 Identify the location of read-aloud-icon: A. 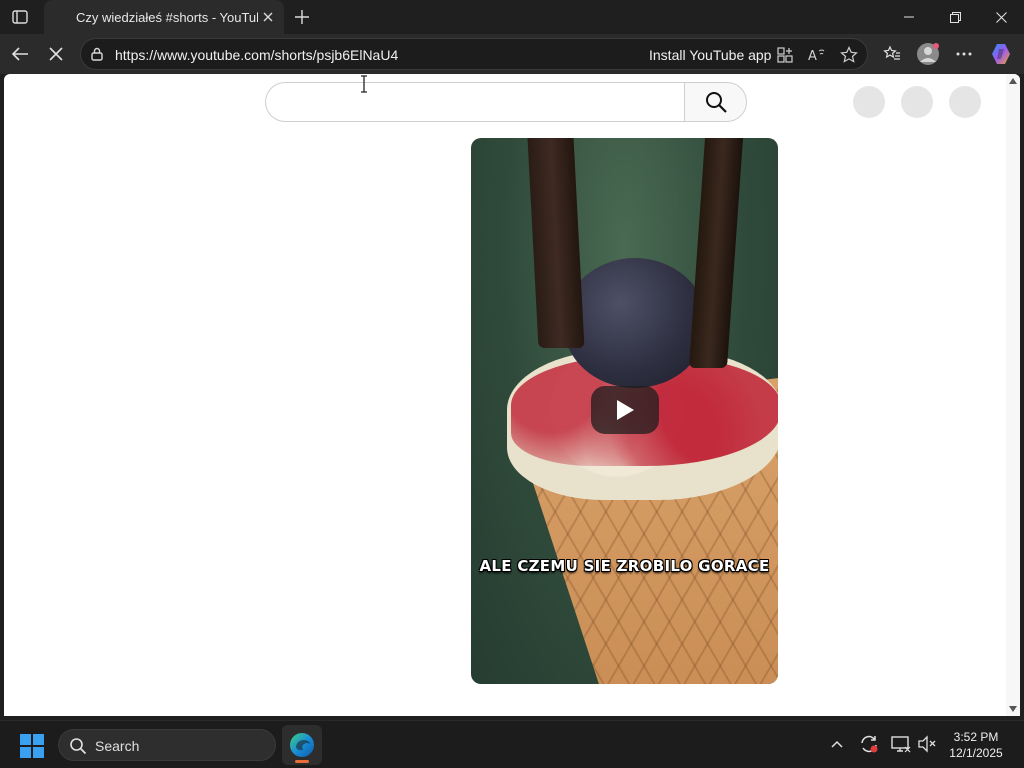
(817, 55).